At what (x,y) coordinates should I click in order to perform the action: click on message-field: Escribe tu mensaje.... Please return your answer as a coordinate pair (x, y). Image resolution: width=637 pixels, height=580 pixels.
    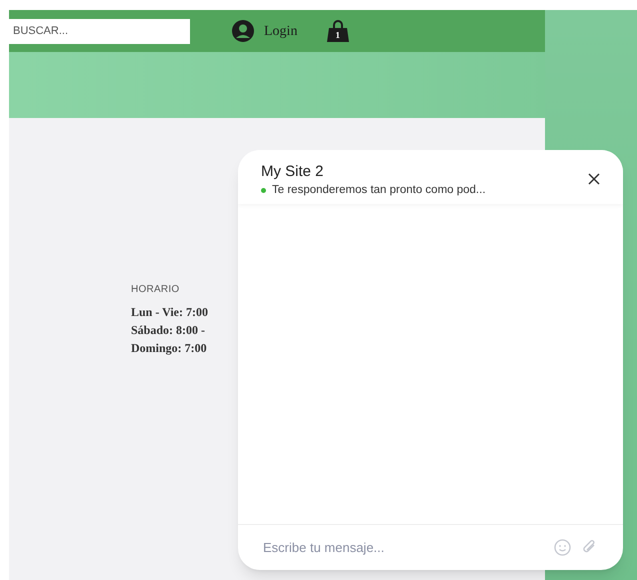
    Looking at the image, I should click on (403, 548).